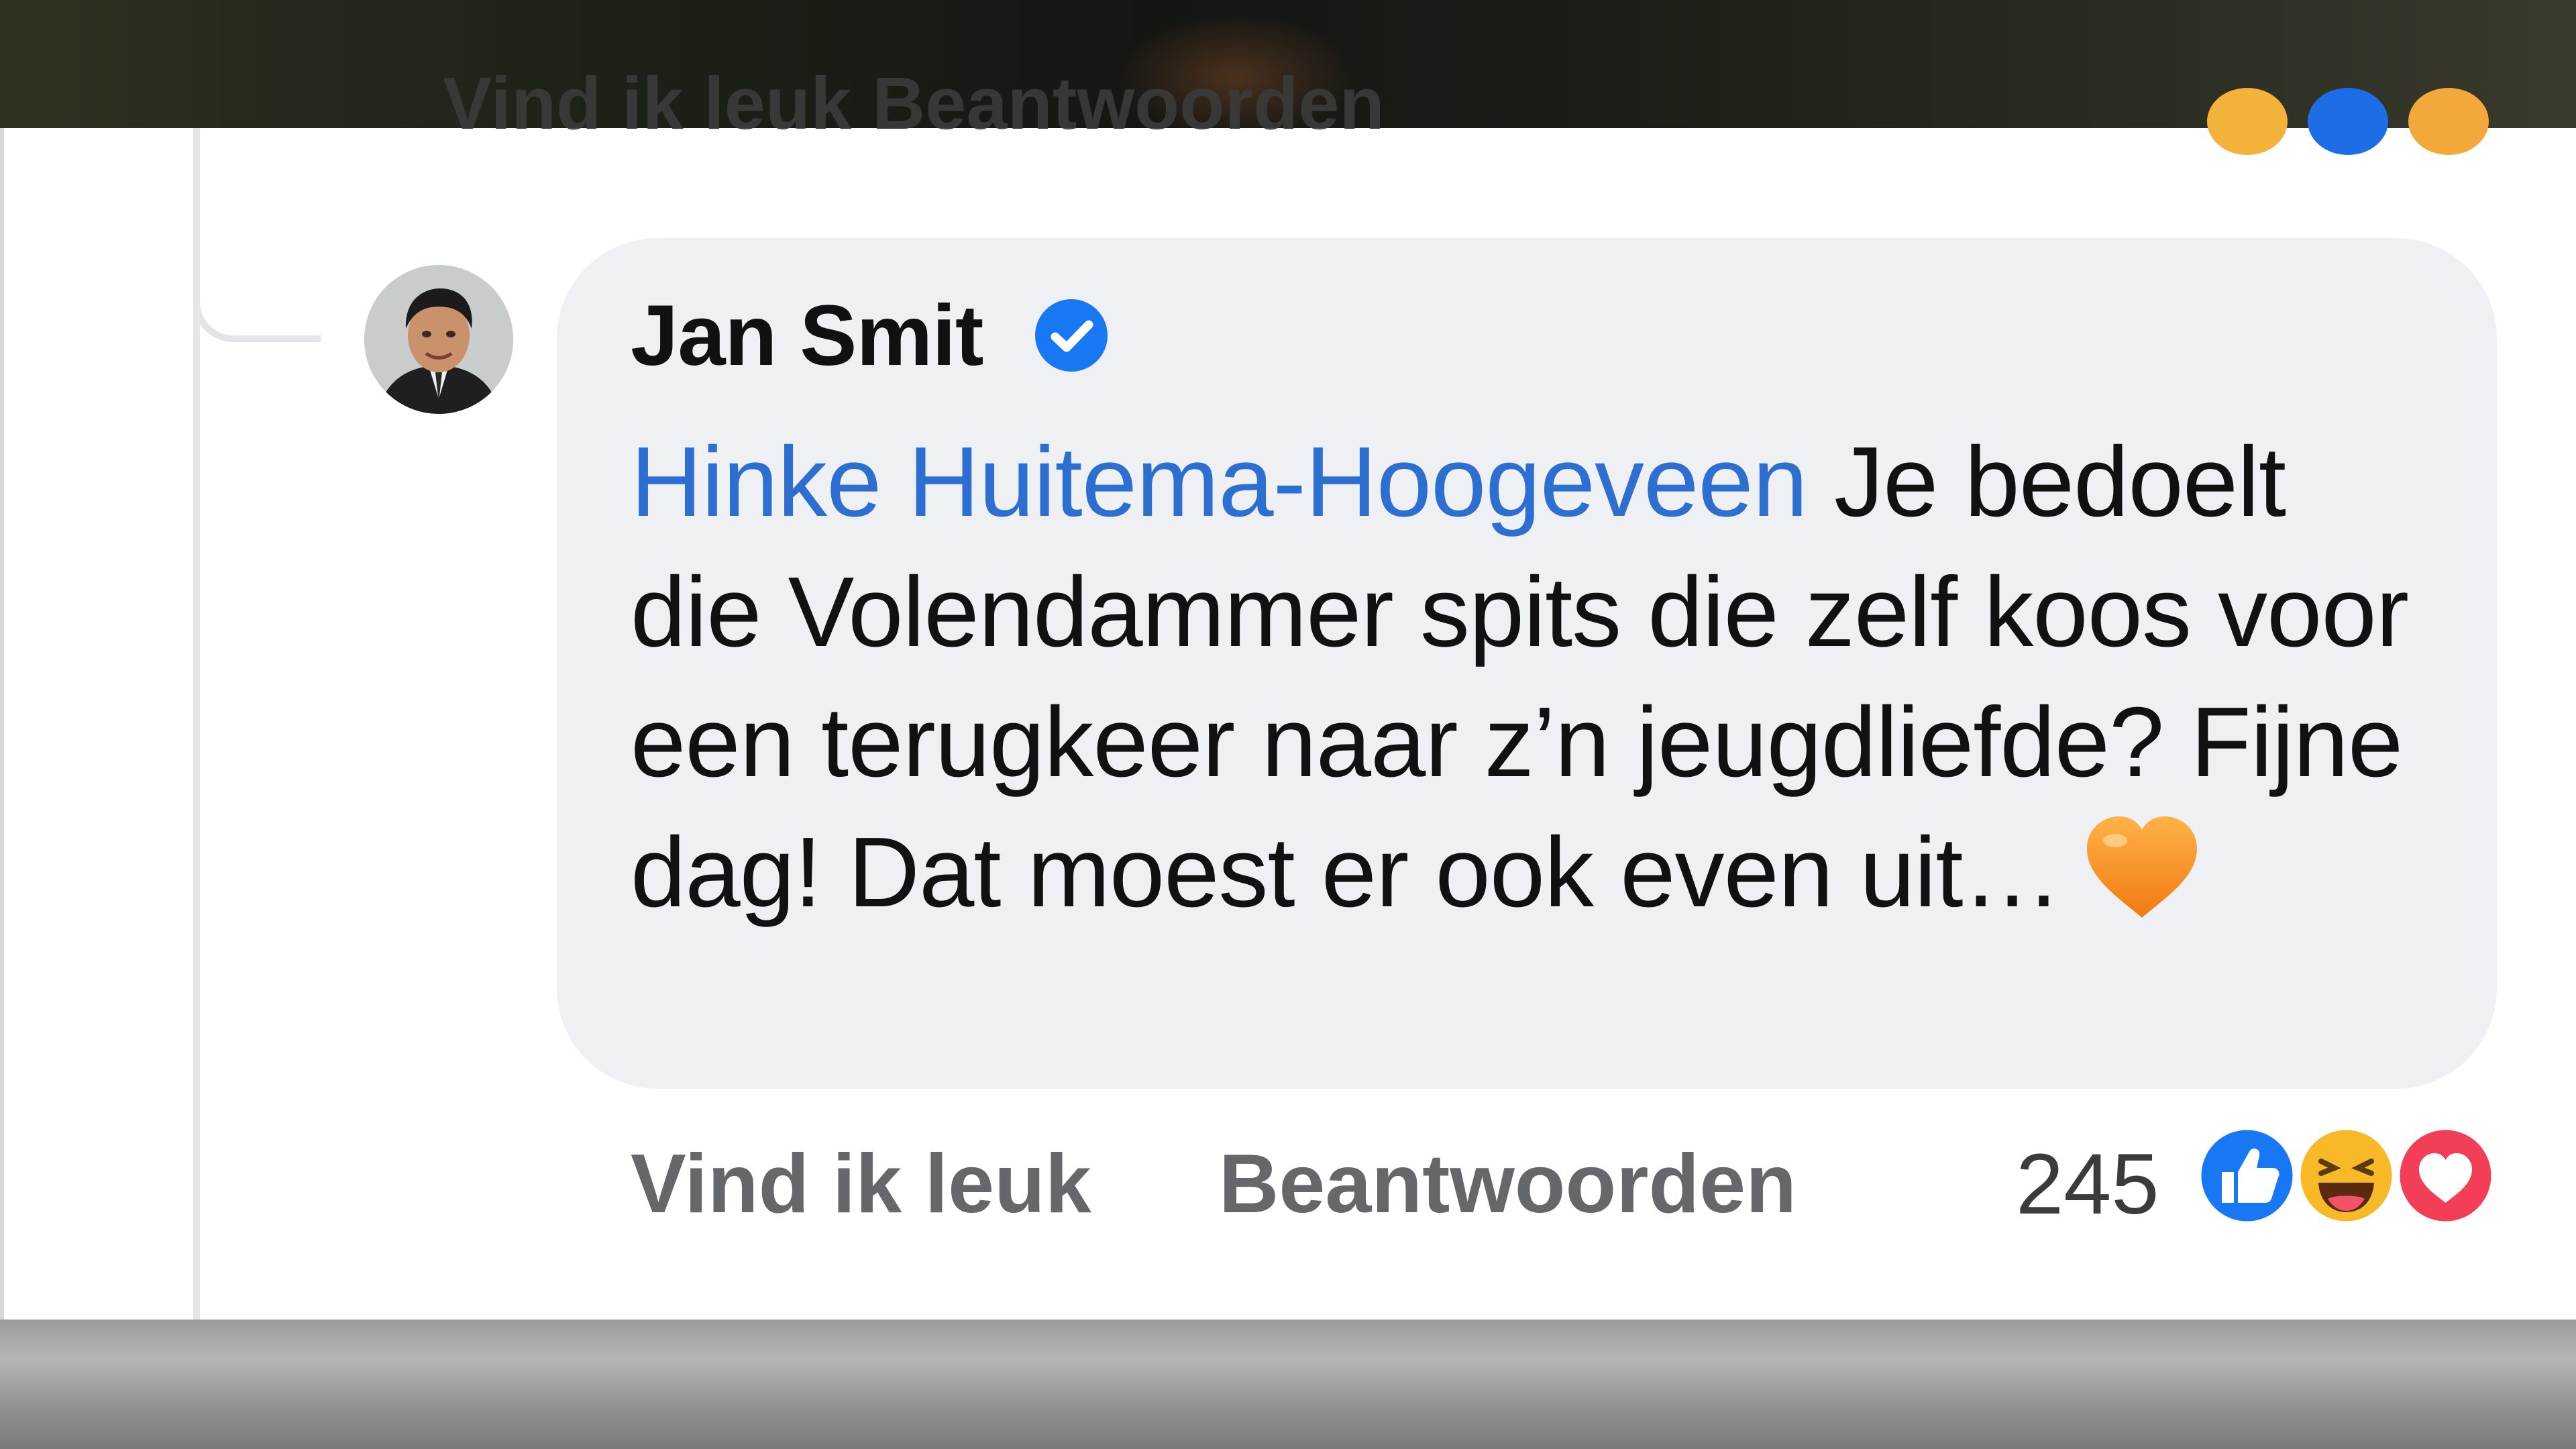 The image size is (2576, 1449). What do you see at coordinates (807, 335) in the screenshot?
I see `author-name: Jan Smit` at bounding box center [807, 335].